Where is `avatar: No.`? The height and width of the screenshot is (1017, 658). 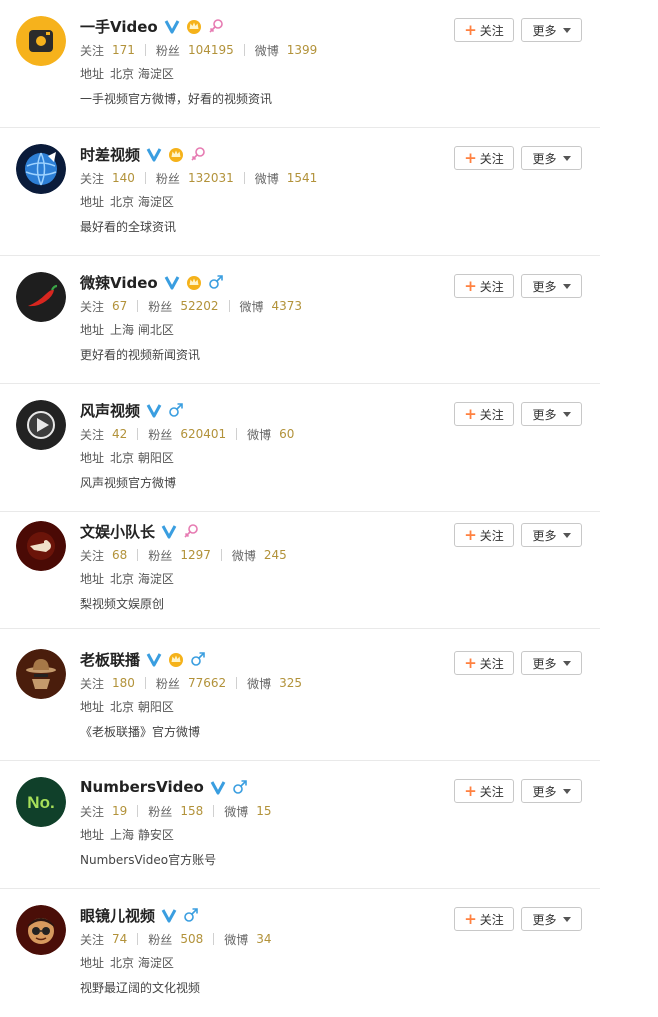
avatar: No. is located at coordinates (41, 802).